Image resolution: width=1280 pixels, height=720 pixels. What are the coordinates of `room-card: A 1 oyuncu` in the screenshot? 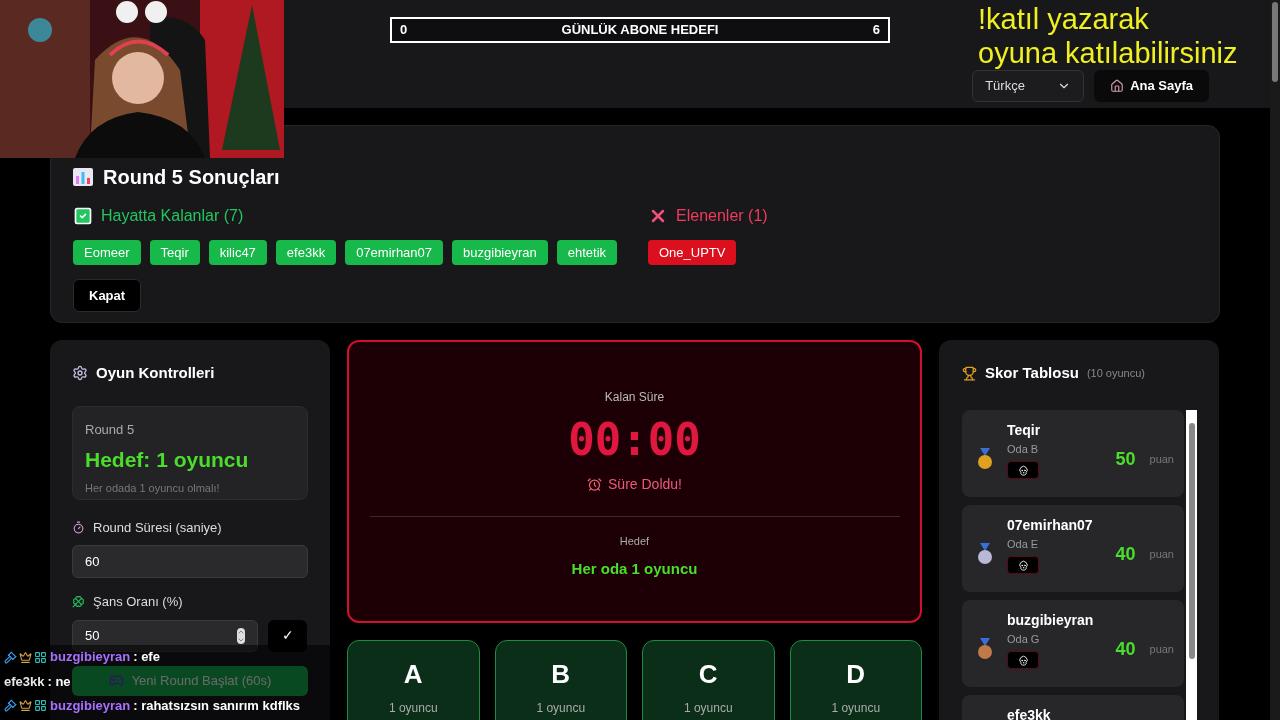 It's located at (413, 680).